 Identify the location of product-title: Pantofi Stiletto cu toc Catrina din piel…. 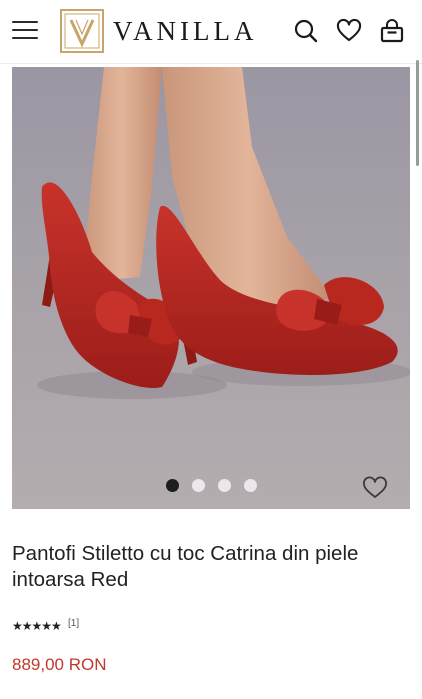
(185, 566).